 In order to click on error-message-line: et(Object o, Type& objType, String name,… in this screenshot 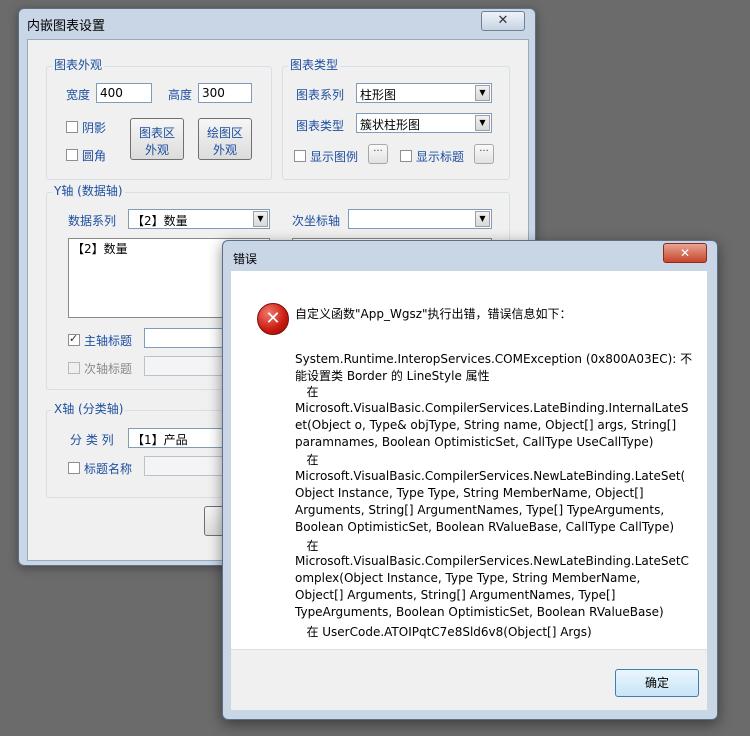, I will do `click(486, 425)`.